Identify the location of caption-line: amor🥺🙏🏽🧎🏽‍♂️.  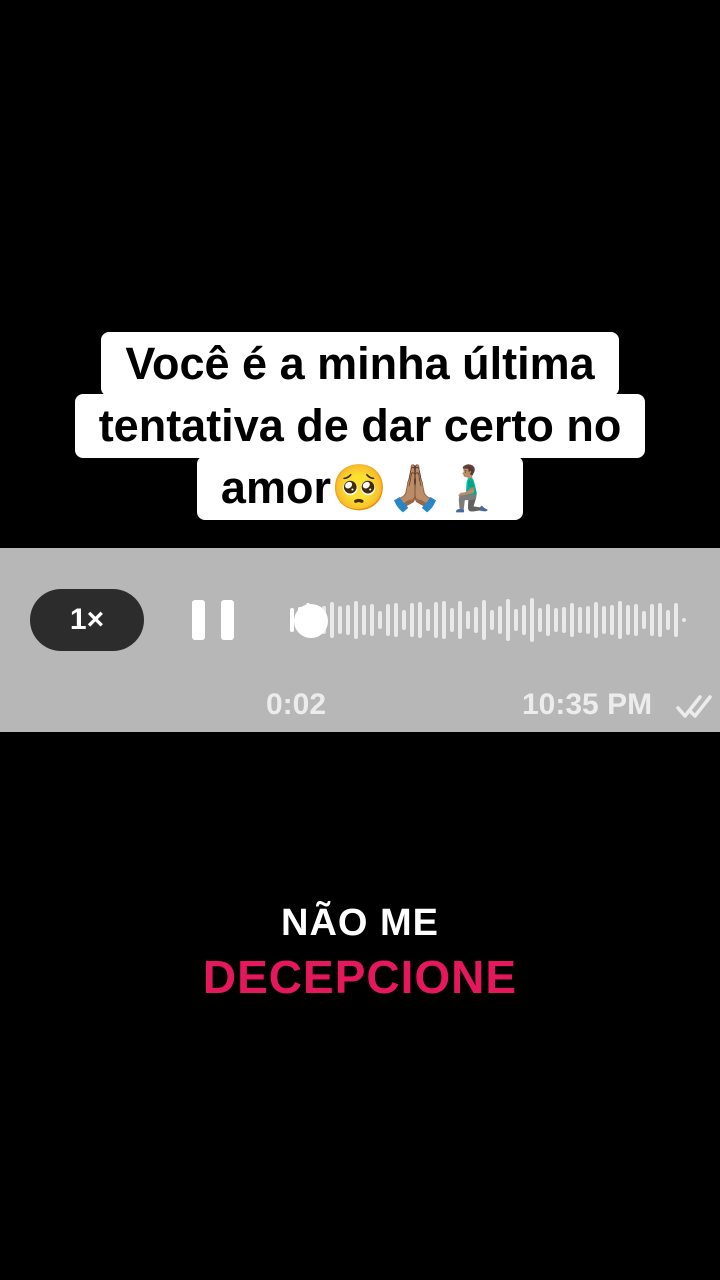
(360, 488).